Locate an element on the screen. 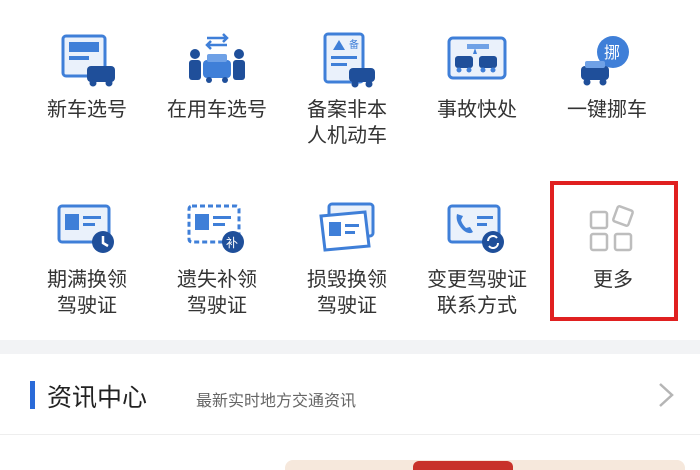 The width and height of the screenshot is (700, 470). banner-preview is located at coordinates (485, 465).